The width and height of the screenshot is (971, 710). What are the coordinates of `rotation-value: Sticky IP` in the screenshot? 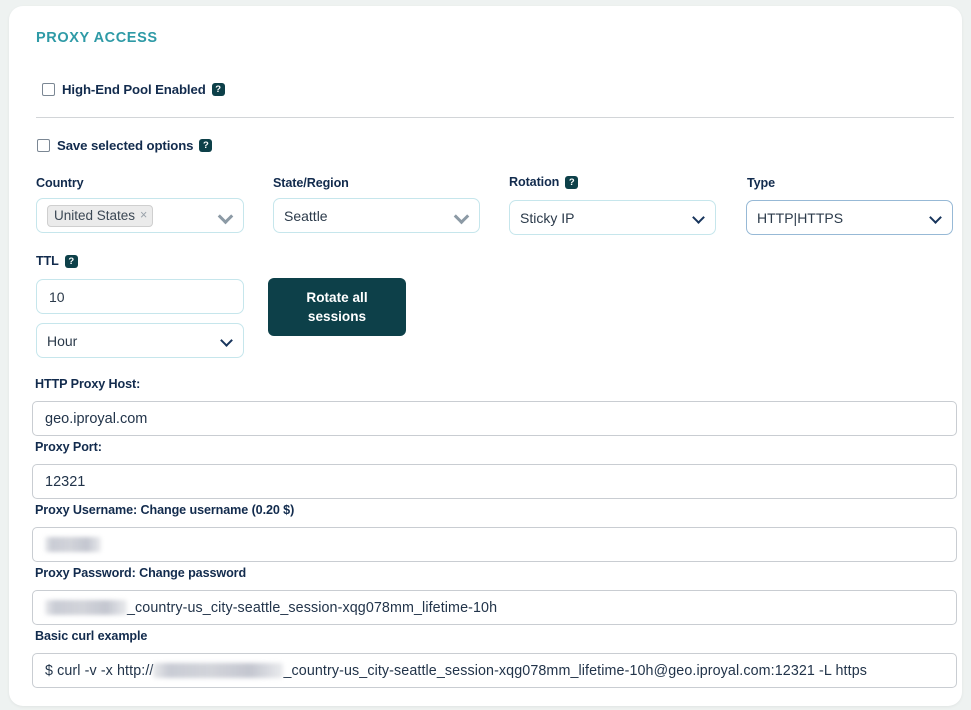 It's located at (547, 217).